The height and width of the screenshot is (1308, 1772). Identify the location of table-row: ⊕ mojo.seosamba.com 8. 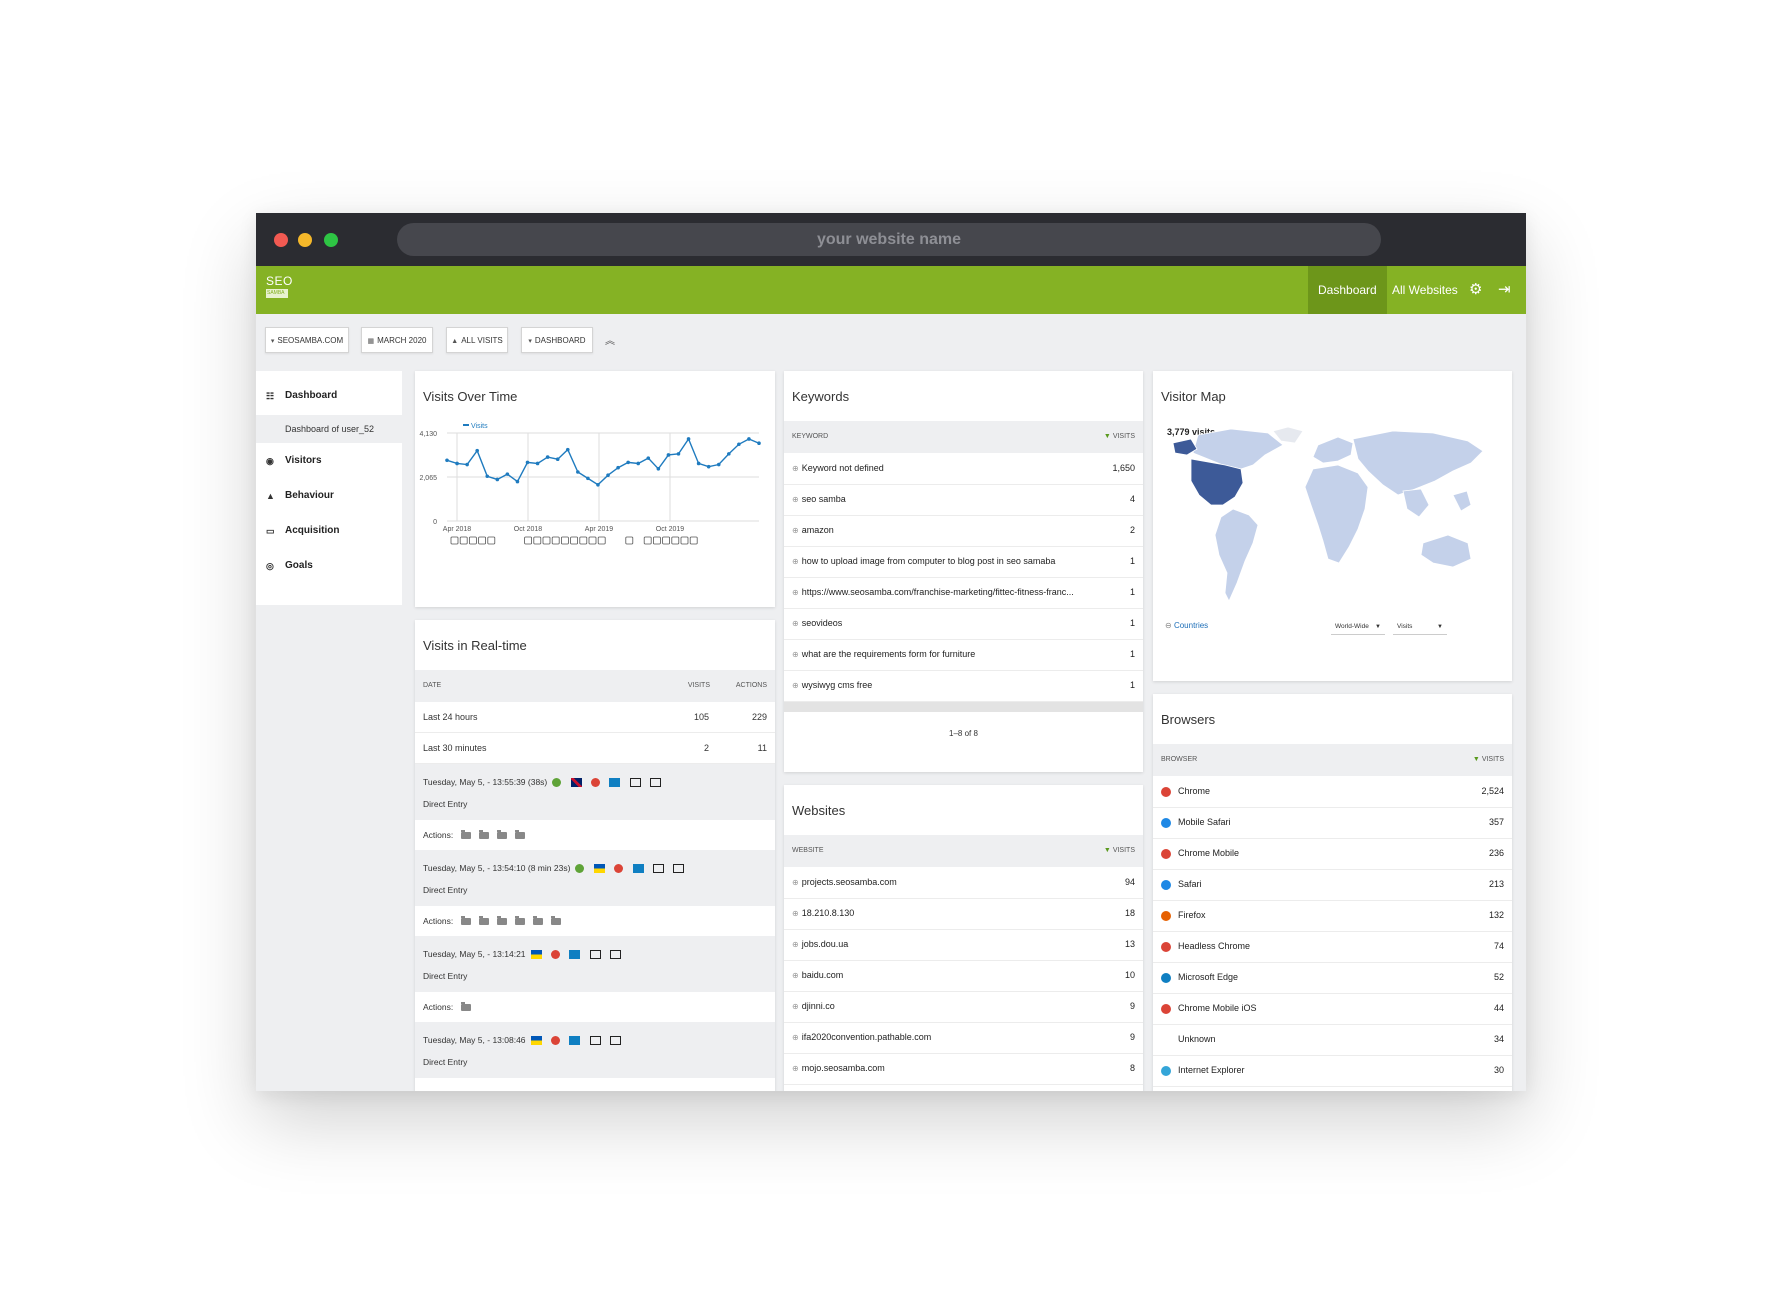
(963, 1069).